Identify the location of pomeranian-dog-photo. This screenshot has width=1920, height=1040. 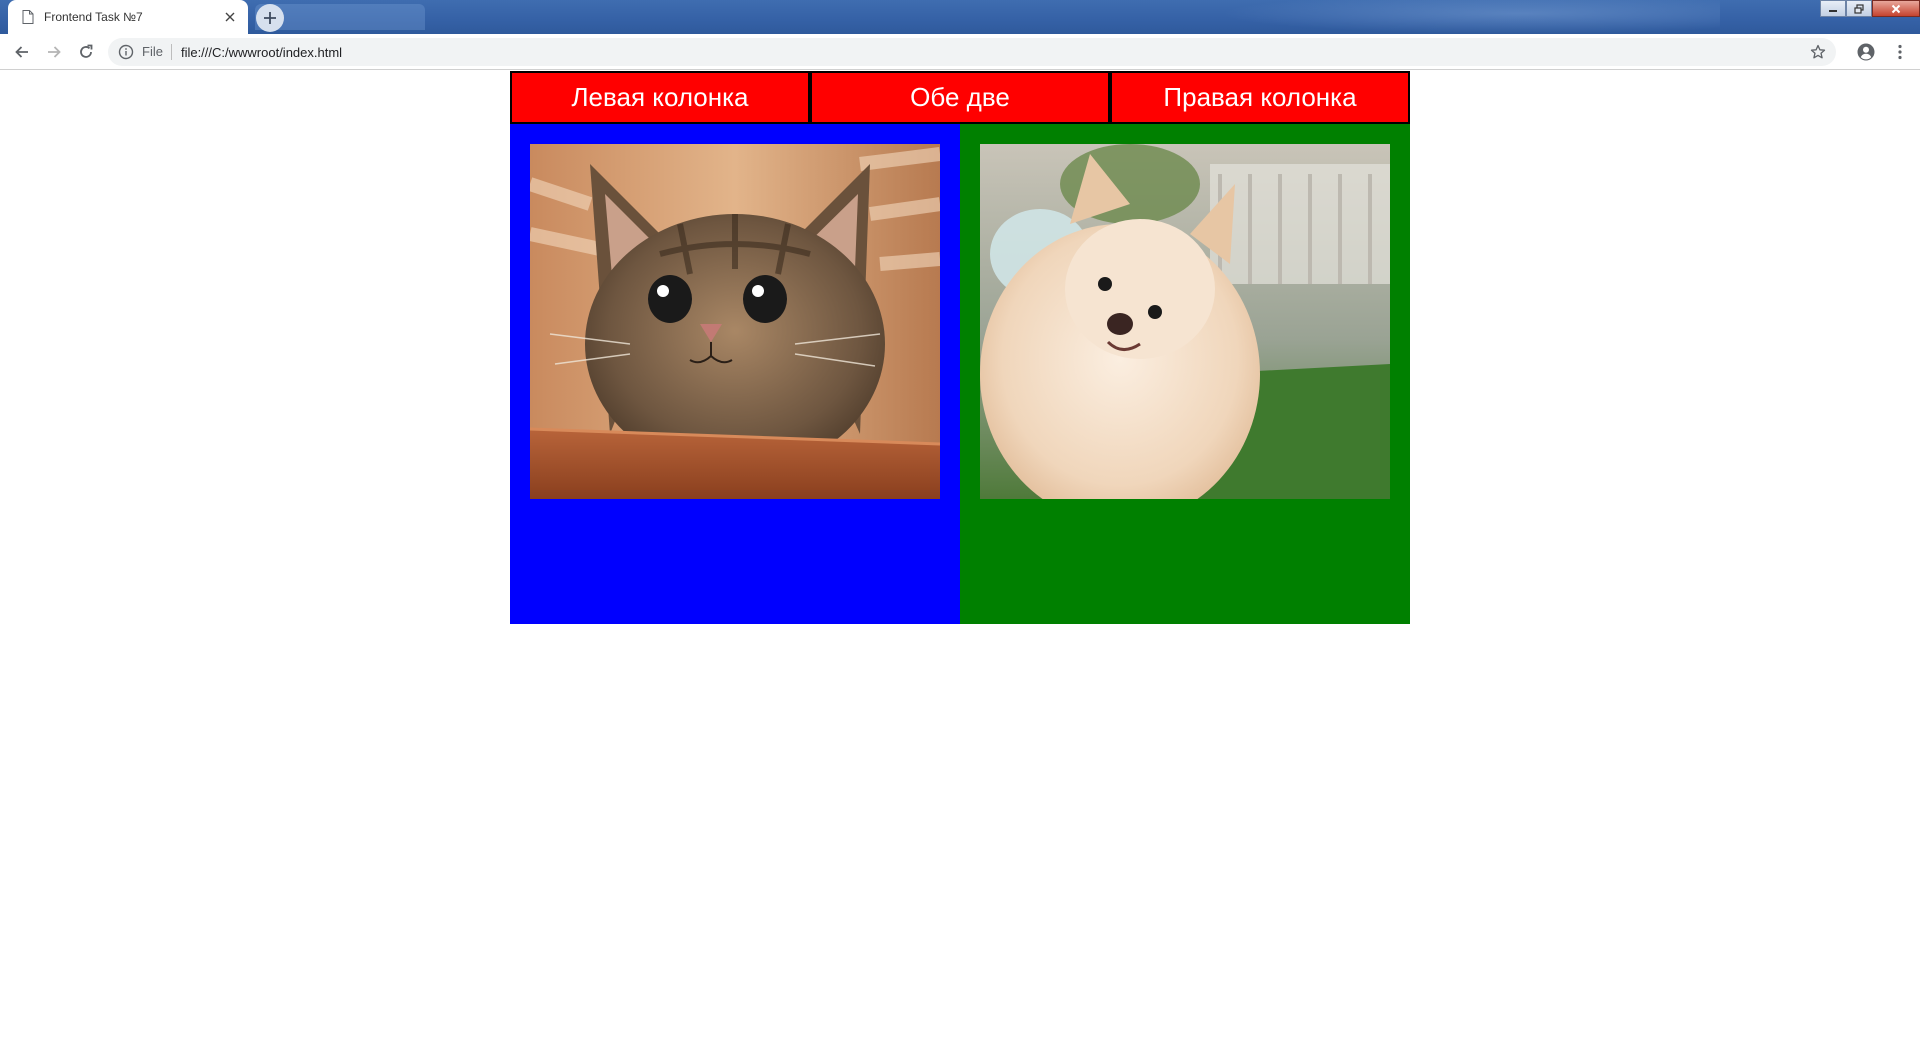
(1185, 321).